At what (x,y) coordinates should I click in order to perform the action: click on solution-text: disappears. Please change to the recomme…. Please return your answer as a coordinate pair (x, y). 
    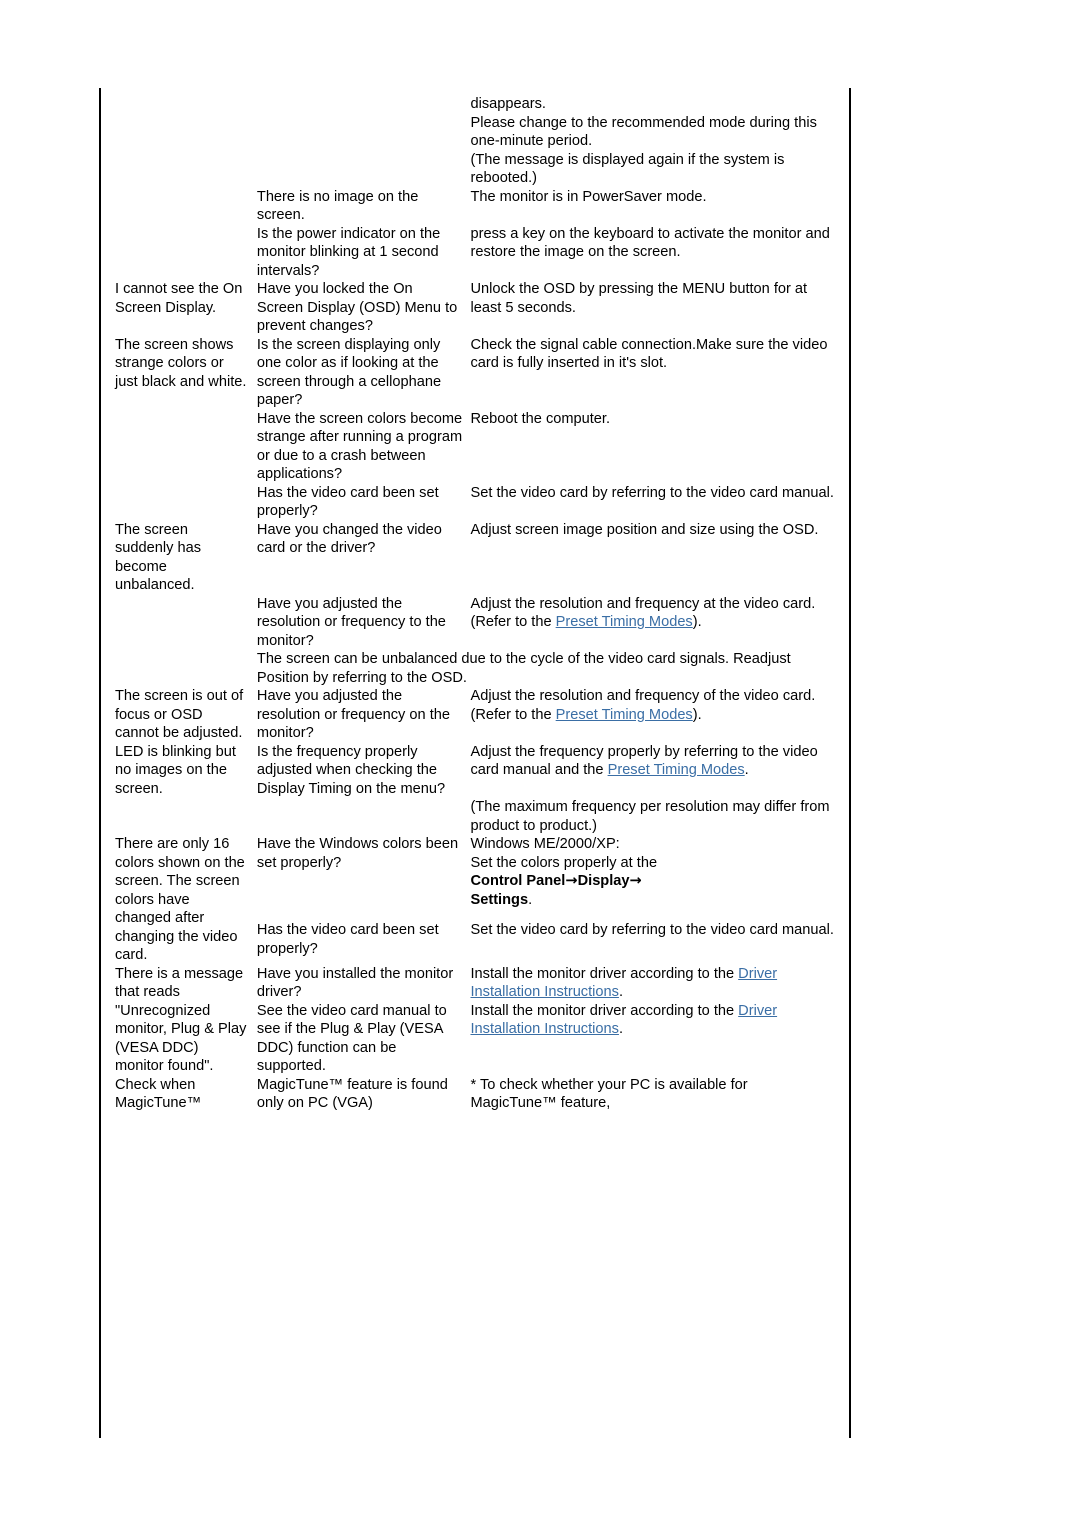
    Looking at the image, I should click on (643, 122).